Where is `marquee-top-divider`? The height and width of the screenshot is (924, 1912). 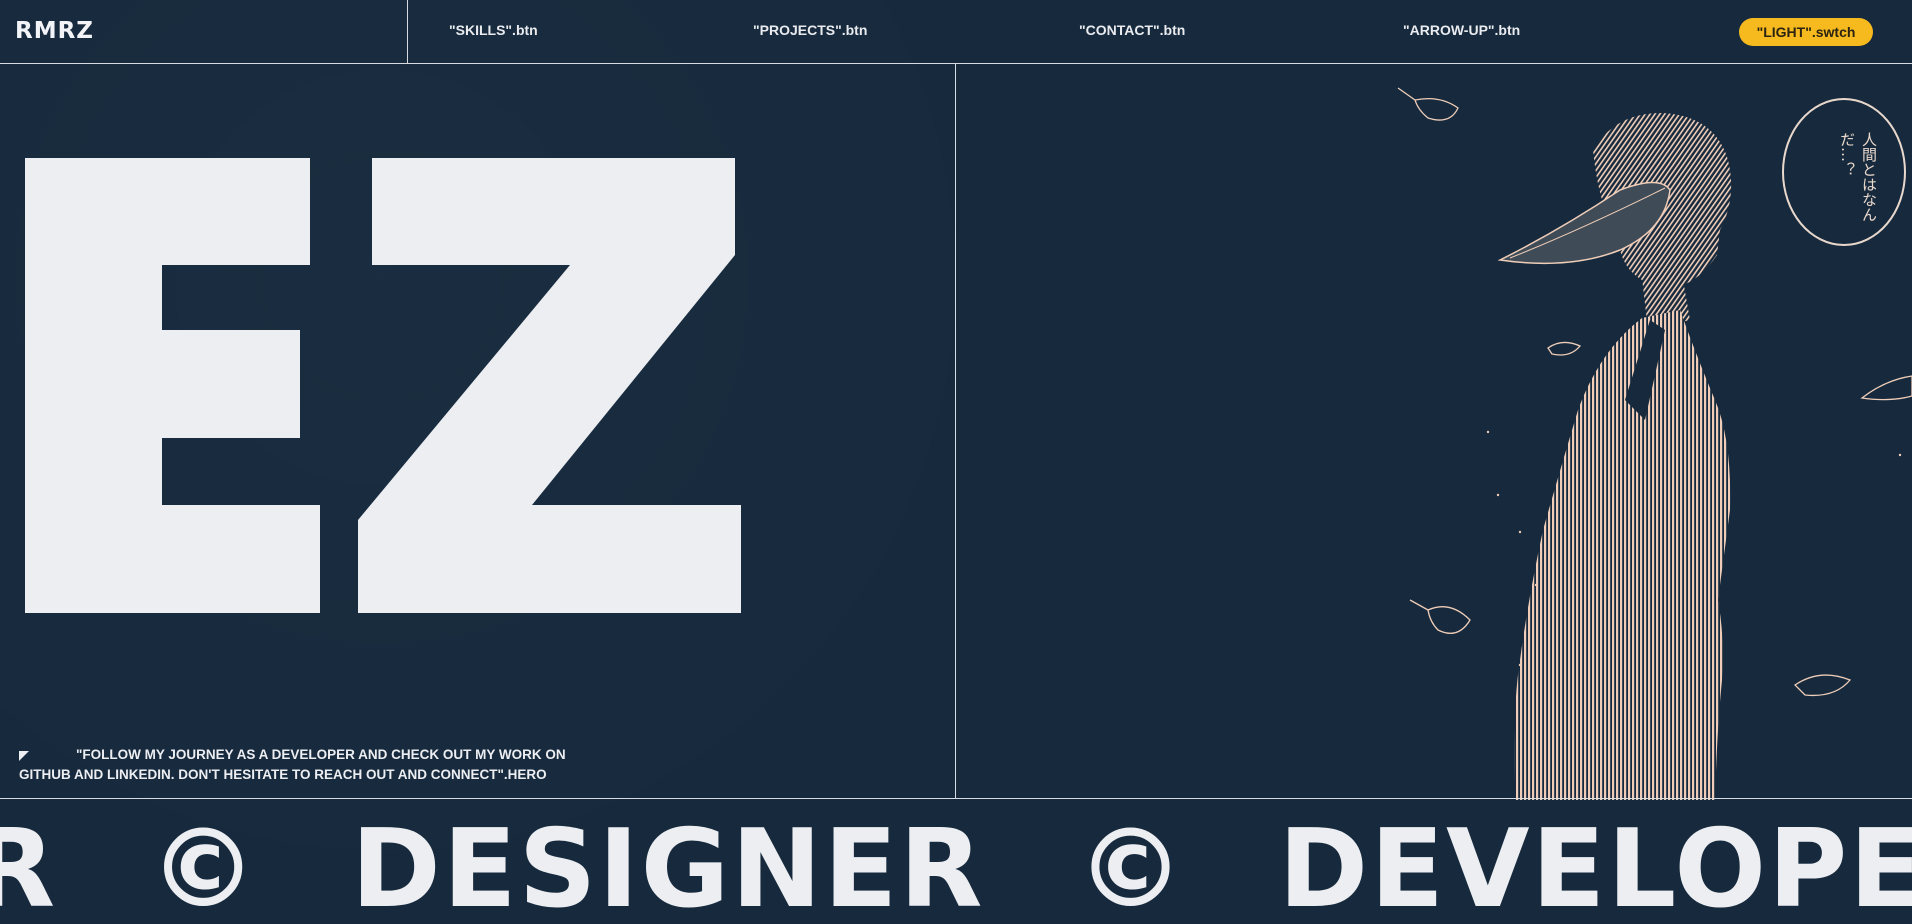 marquee-top-divider is located at coordinates (956, 798).